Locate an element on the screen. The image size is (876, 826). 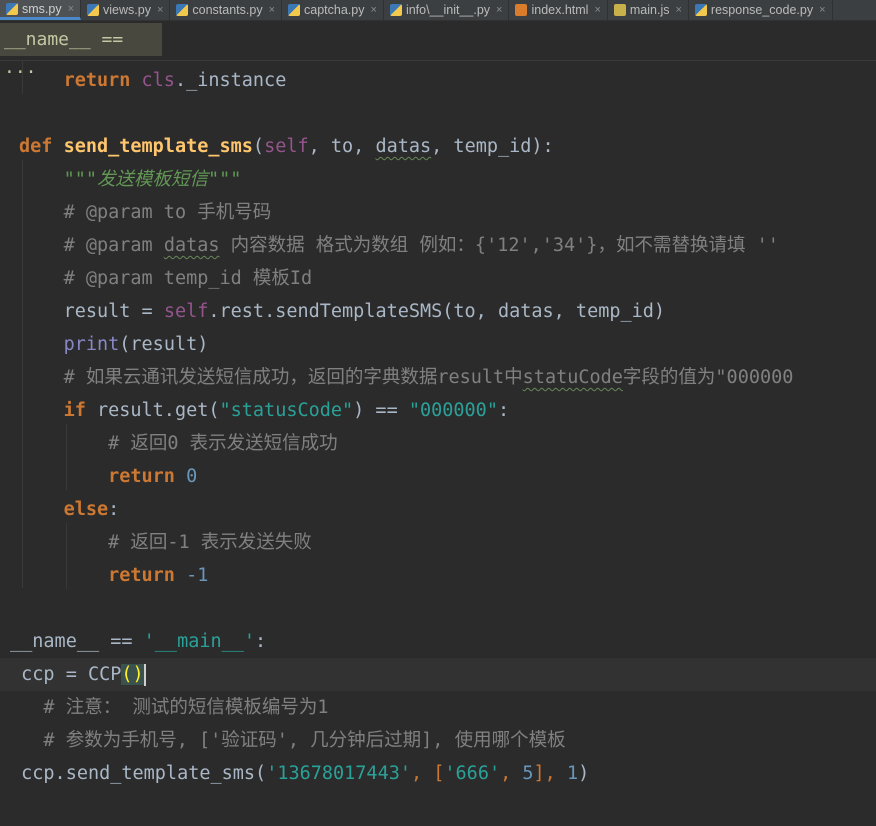
tab-label: main.js is located at coordinates (649, 10).